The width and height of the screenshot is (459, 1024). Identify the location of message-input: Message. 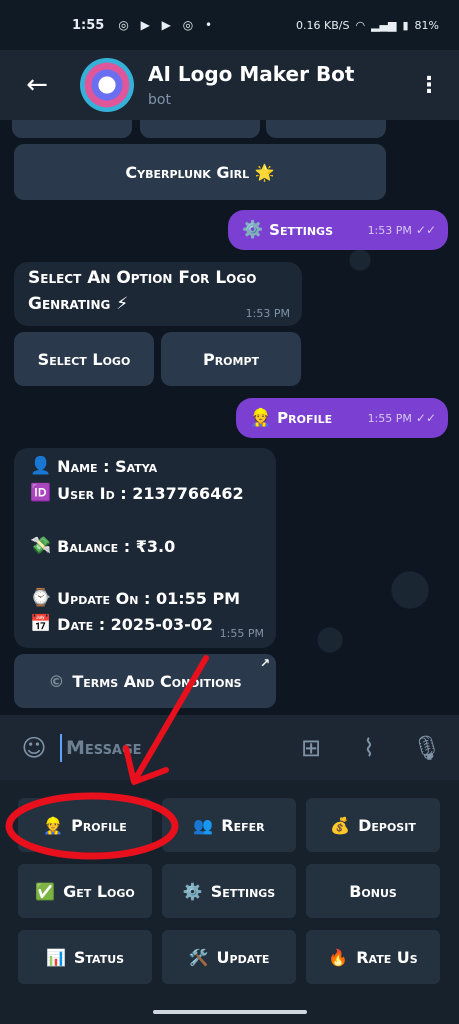
(104, 748).